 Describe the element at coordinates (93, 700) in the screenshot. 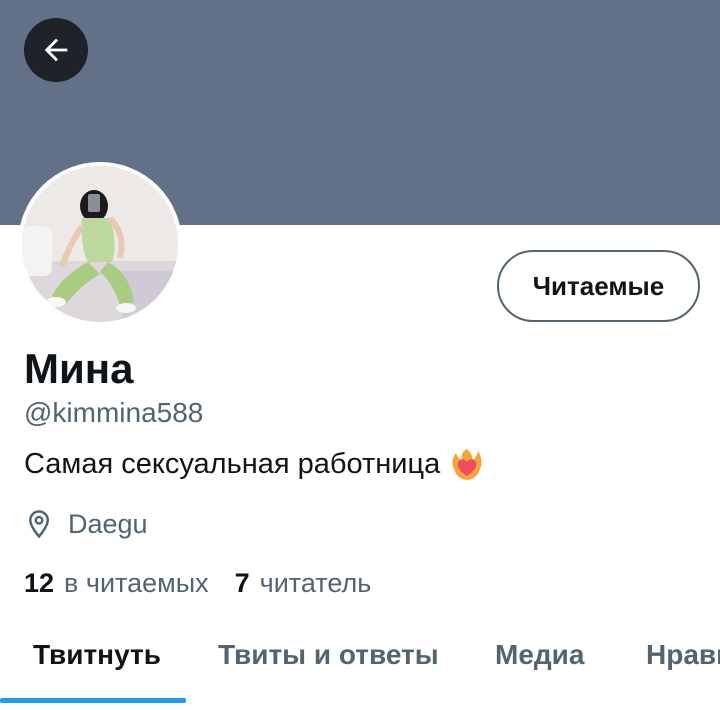

I see `active-tab-indicator` at that location.